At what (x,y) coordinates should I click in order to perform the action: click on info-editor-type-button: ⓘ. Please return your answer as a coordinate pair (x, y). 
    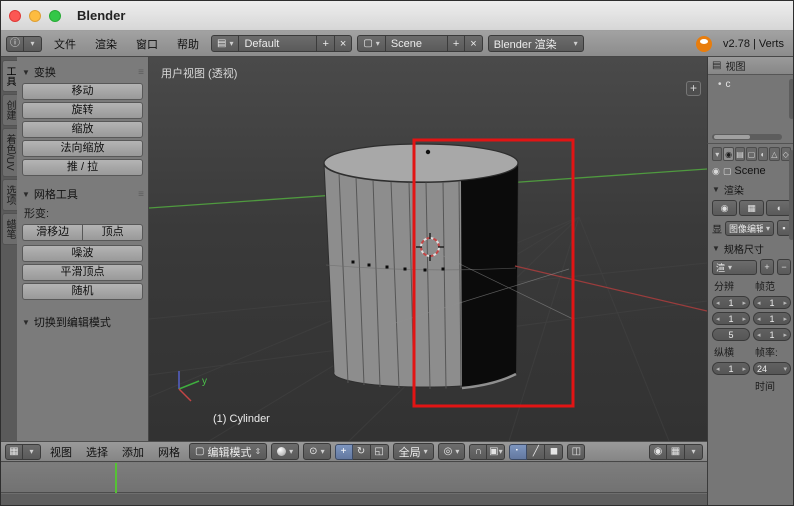
    Looking at the image, I should click on (15, 43).